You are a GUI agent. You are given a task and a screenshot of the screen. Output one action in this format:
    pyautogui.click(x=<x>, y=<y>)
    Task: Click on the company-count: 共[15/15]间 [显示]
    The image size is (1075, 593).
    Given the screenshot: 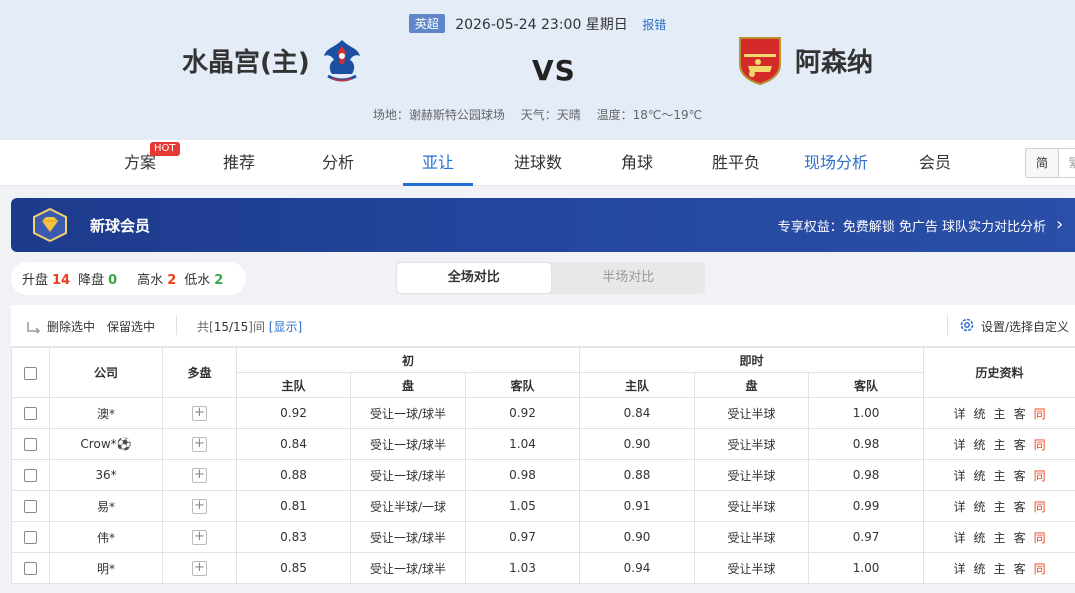 What is the action you would take?
    pyautogui.click(x=250, y=327)
    